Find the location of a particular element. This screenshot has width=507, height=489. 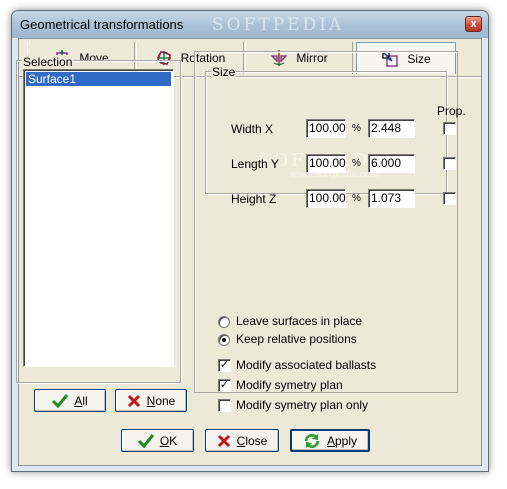

select-none-button: None is located at coordinates (151, 400).